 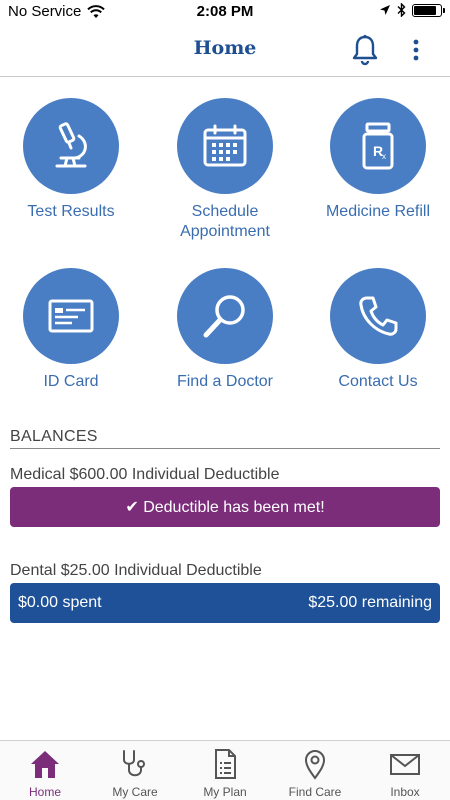 What do you see at coordinates (370, 602) in the screenshot?
I see `dental-remaining-text: $25.00 remaining` at bounding box center [370, 602].